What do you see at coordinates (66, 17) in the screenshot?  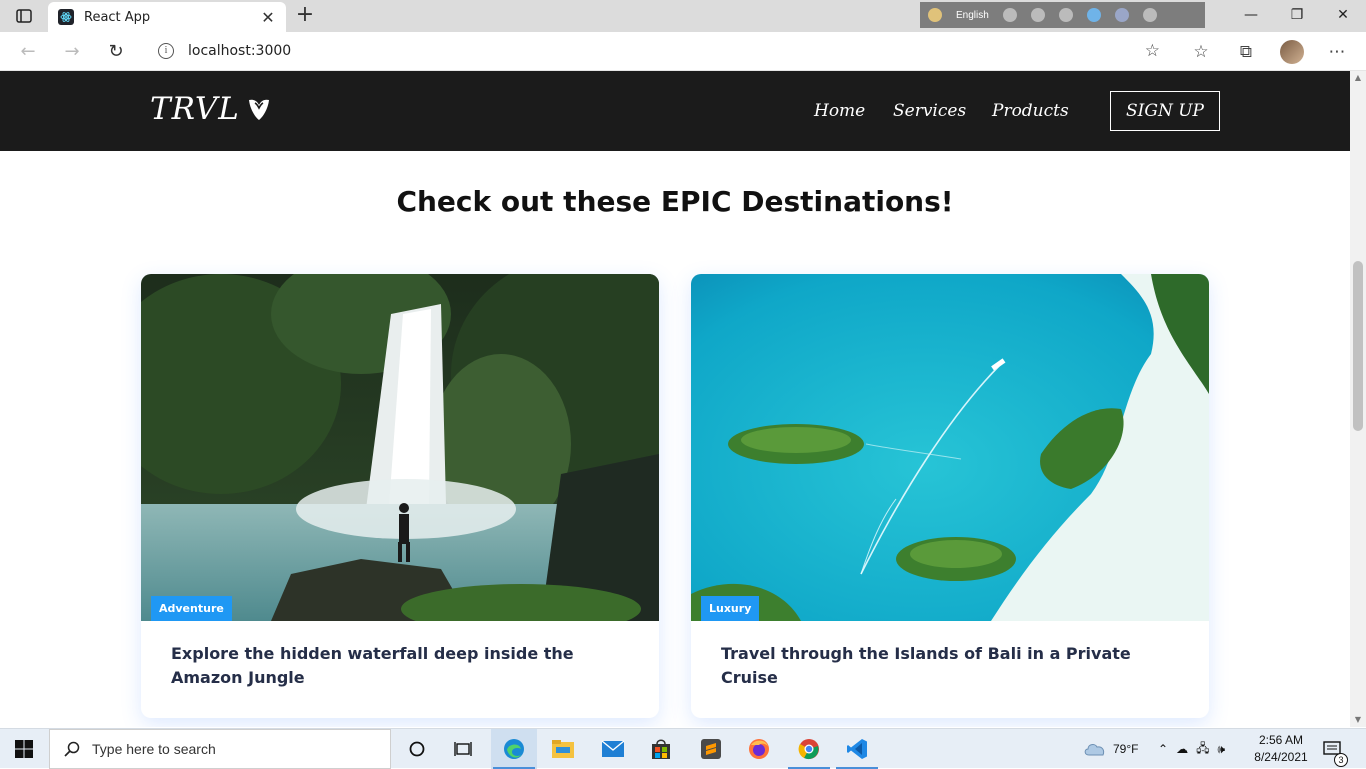 I see `react-icon` at bounding box center [66, 17].